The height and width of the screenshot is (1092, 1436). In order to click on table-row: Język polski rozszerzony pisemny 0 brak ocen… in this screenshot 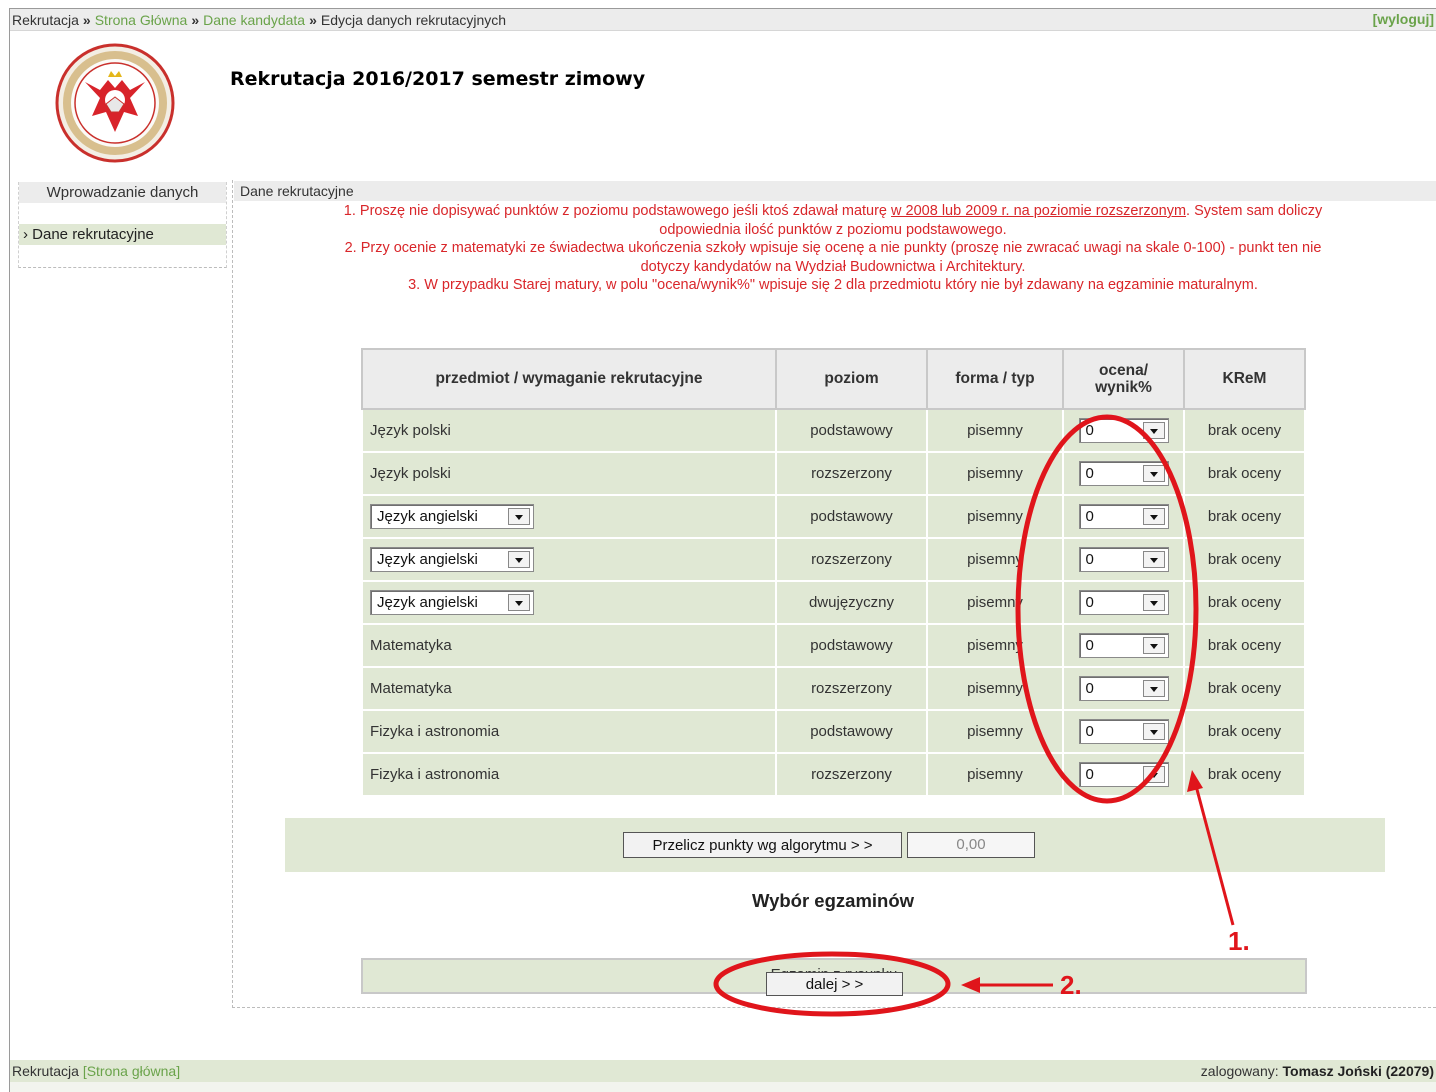, I will do `click(833, 473)`.